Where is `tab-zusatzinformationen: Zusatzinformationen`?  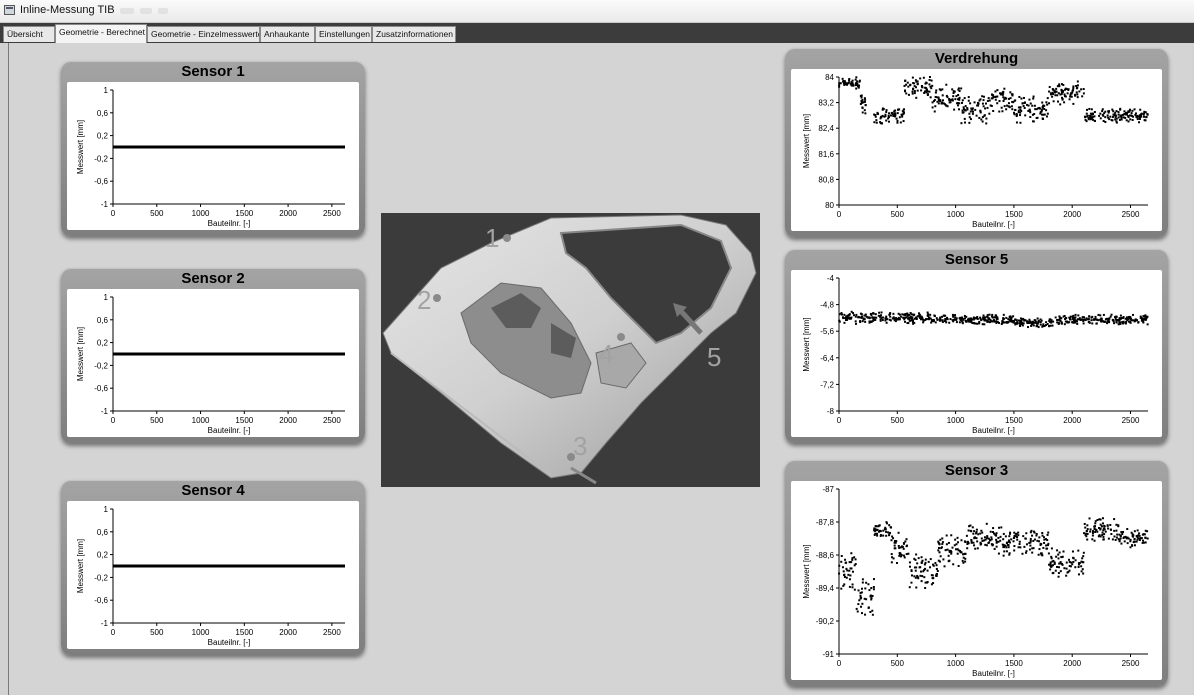
tab-zusatzinformationen: Zusatzinformationen is located at coordinates (414, 34).